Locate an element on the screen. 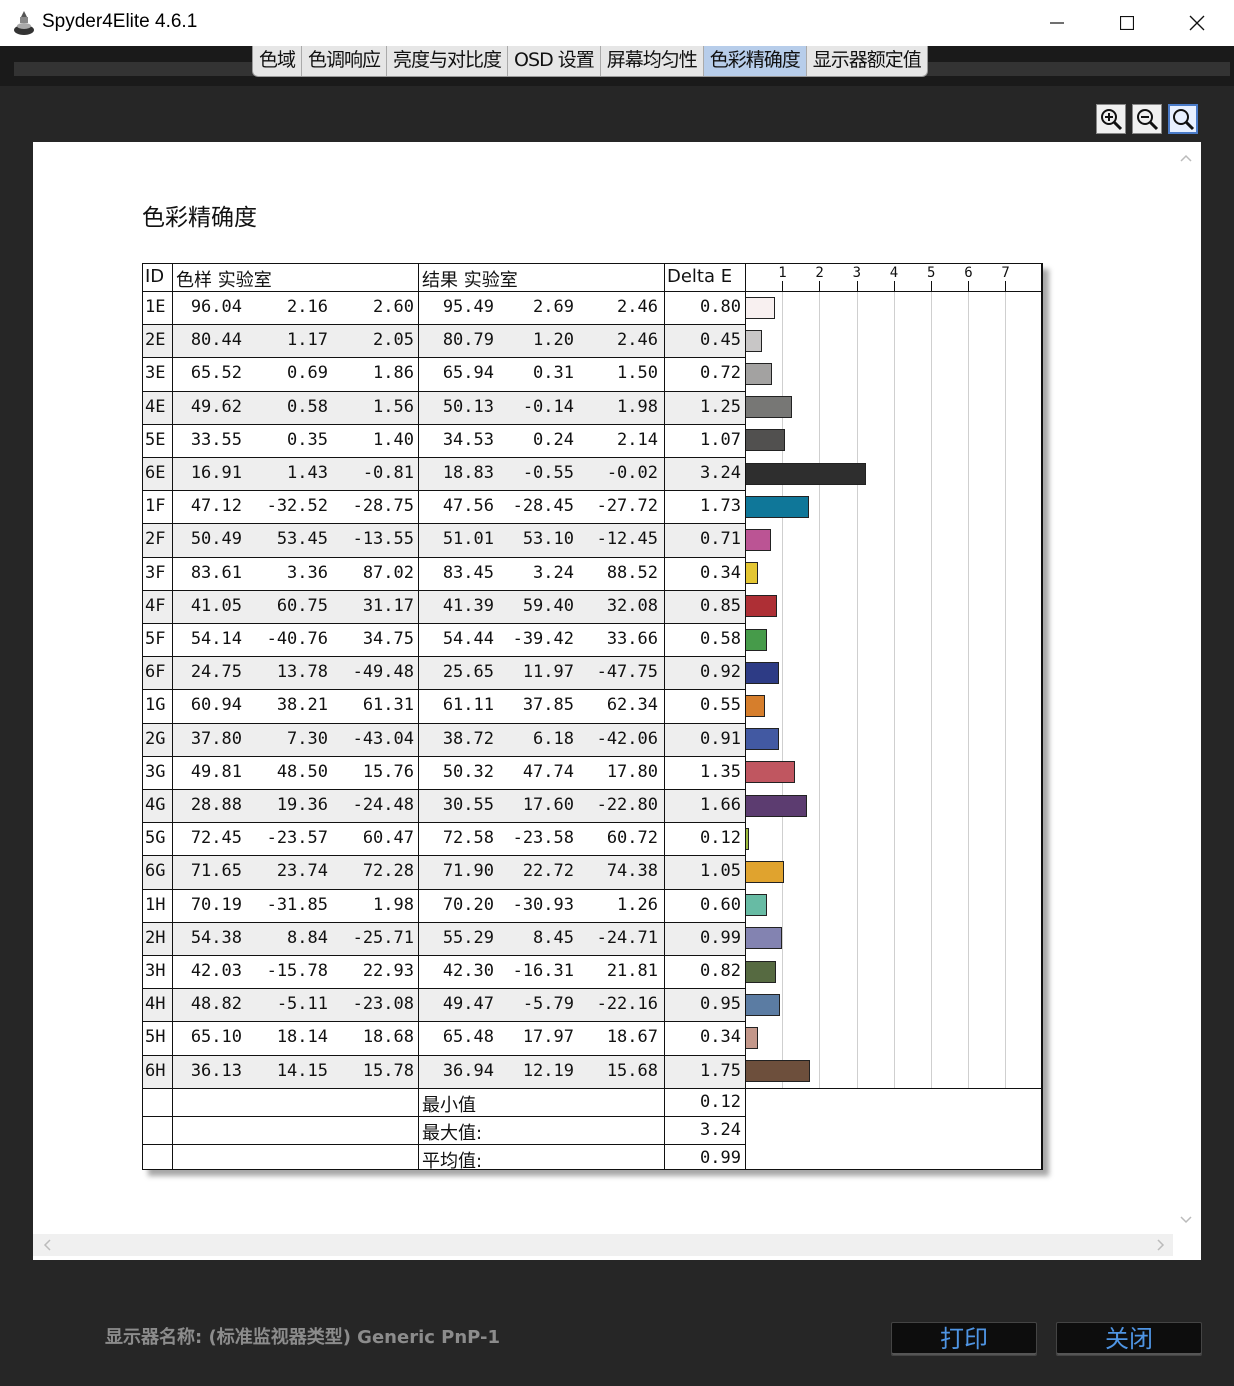 The height and width of the screenshot is (1386, 1234). result-value: 6.18 is located at coordinates (553, 738).